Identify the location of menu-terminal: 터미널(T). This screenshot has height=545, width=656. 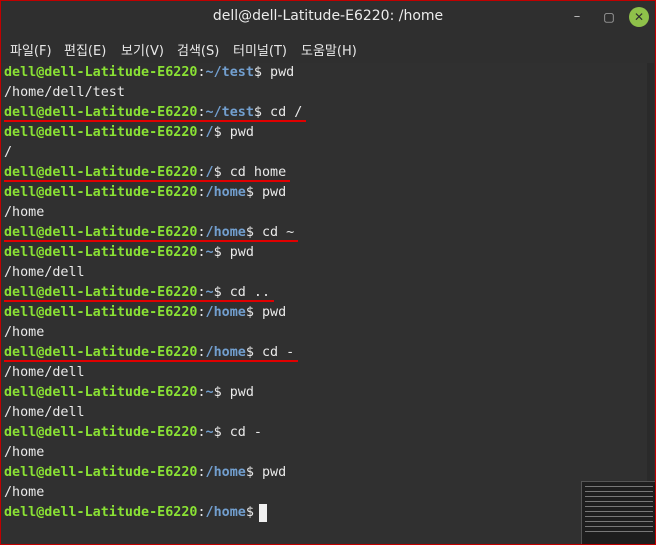
(260, 49).